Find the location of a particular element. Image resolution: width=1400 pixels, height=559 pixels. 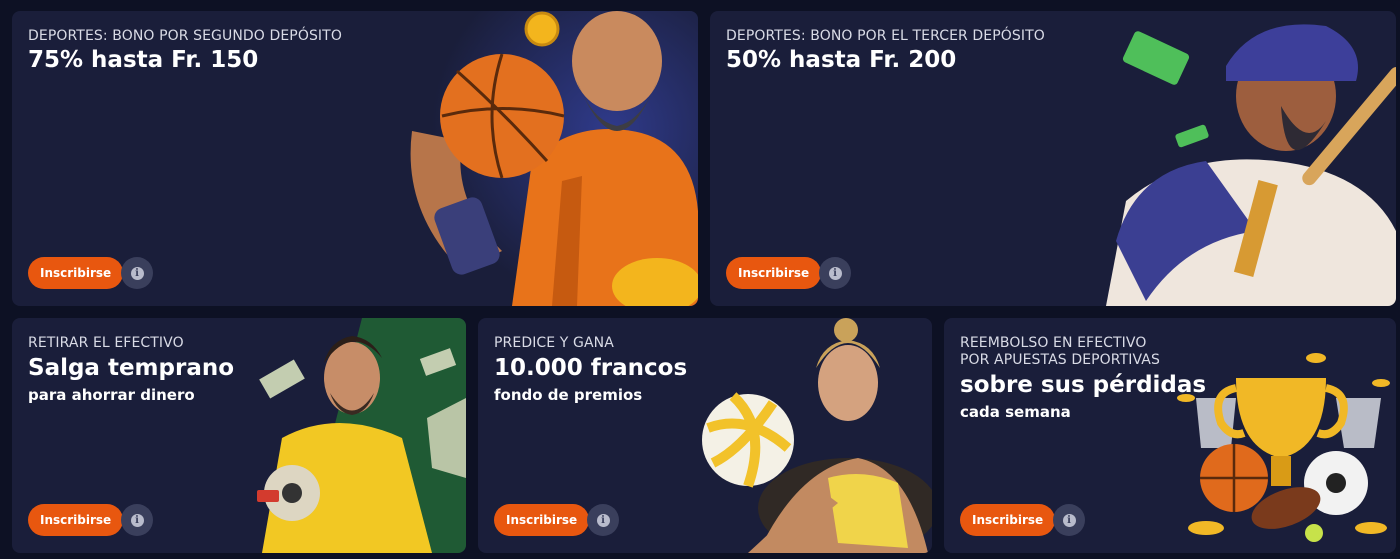

card-title: Salga temprano is located at coordinates (131, 368).